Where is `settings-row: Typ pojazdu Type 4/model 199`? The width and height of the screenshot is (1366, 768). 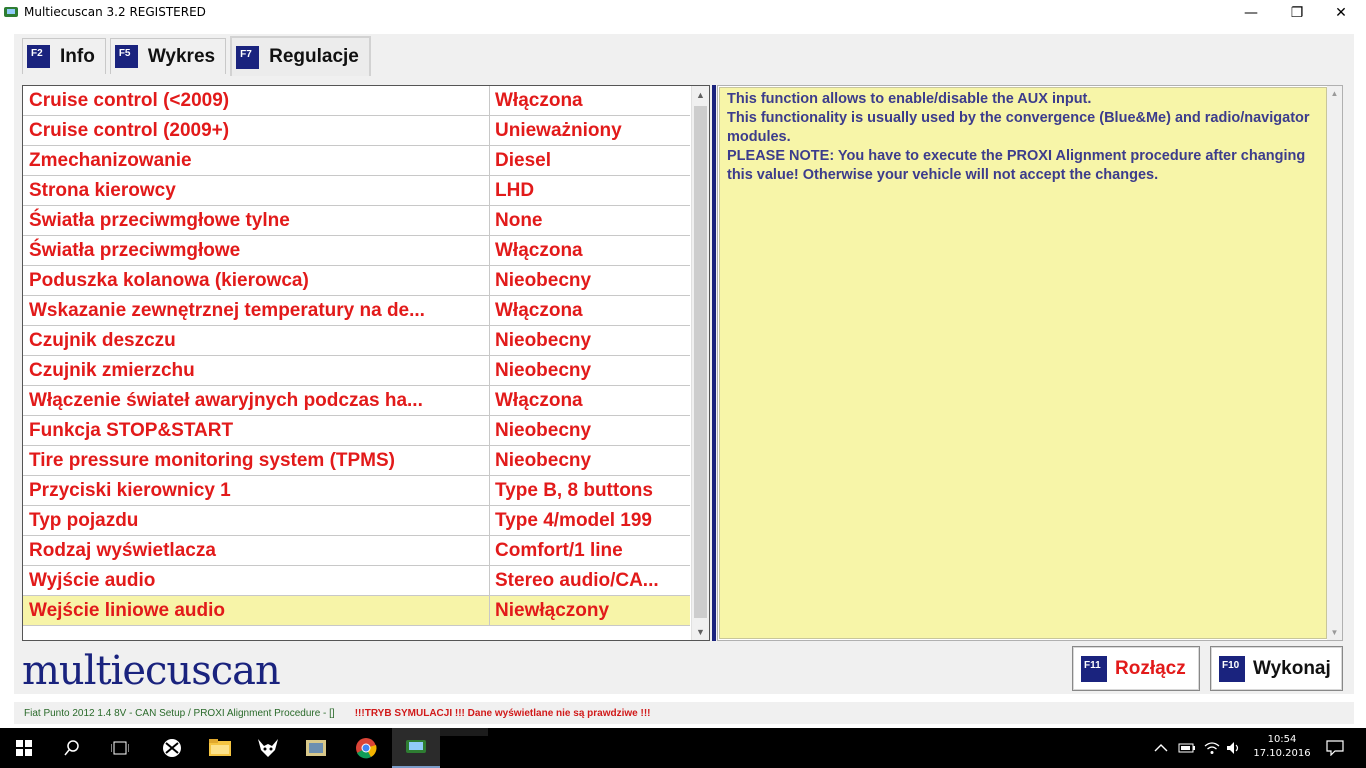 settings-row: Typ pojazdu Type 4/model 199 is located at coordinates (356, 521).